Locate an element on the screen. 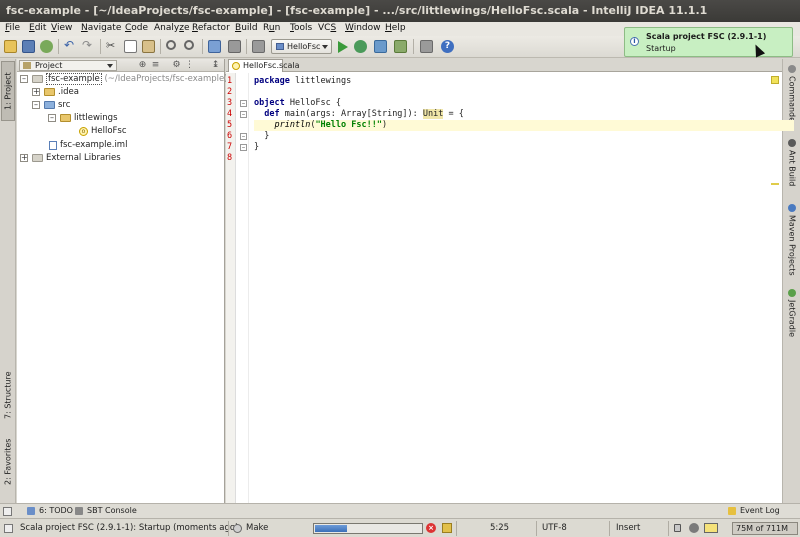 The width and height of the screenshot is (800, 537). coverage-icon is located at coordinates (380, 46).